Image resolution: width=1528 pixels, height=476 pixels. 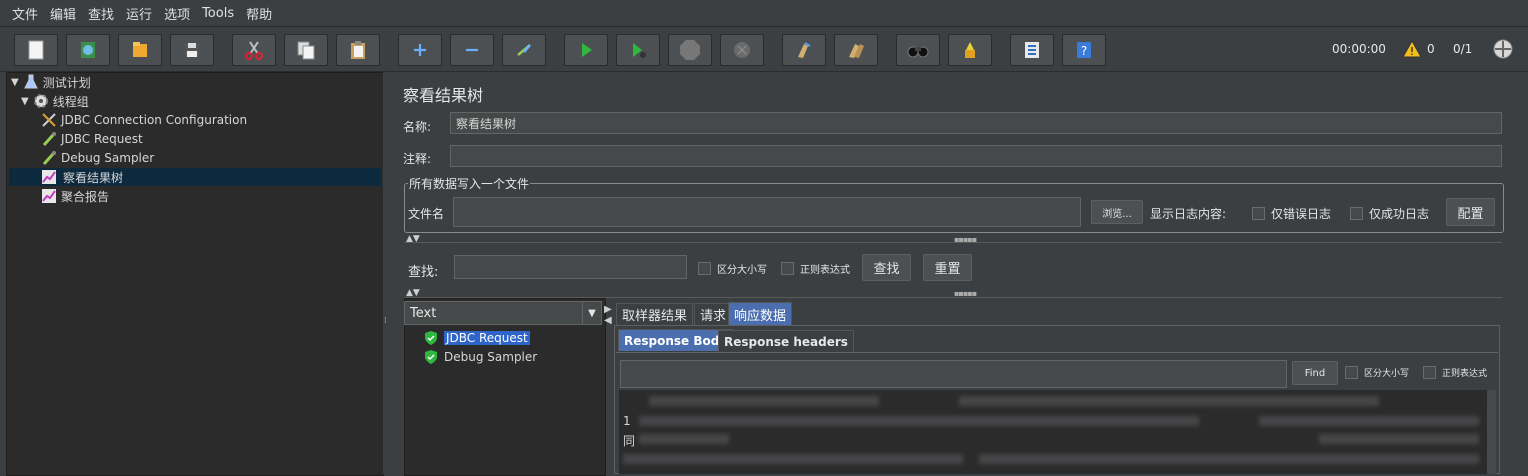 I want to click on tab-response-body: Response Body, so click(x=676, y=340).